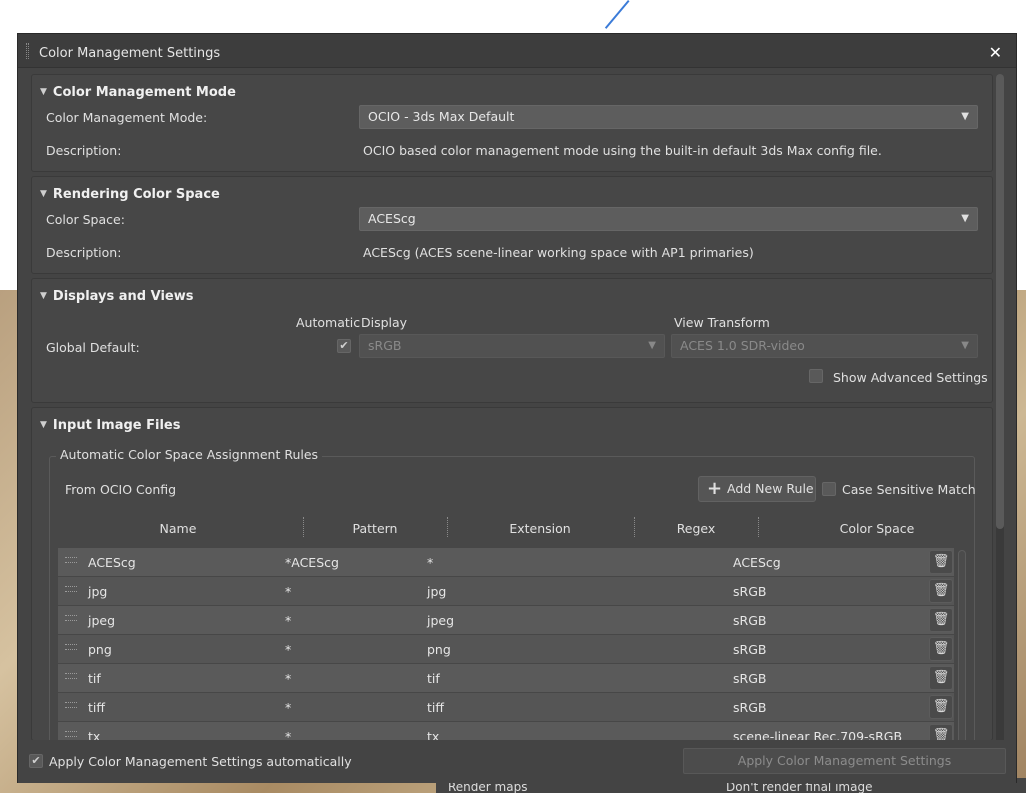 The image size is (1026, 793). I want to click on column-header-regex: Regex, so click(696, 528).